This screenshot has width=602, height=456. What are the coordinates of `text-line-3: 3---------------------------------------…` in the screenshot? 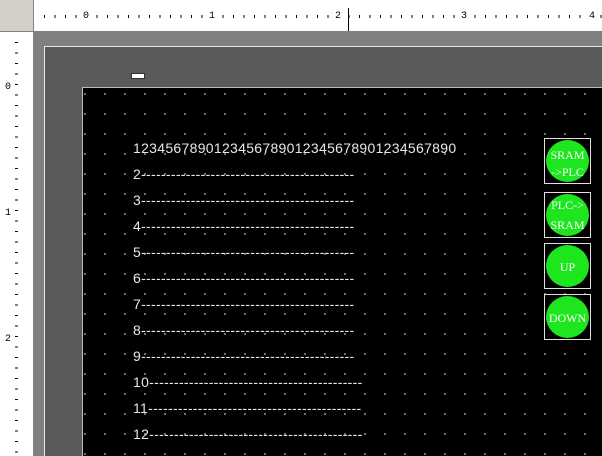 It's located at (243, 200).